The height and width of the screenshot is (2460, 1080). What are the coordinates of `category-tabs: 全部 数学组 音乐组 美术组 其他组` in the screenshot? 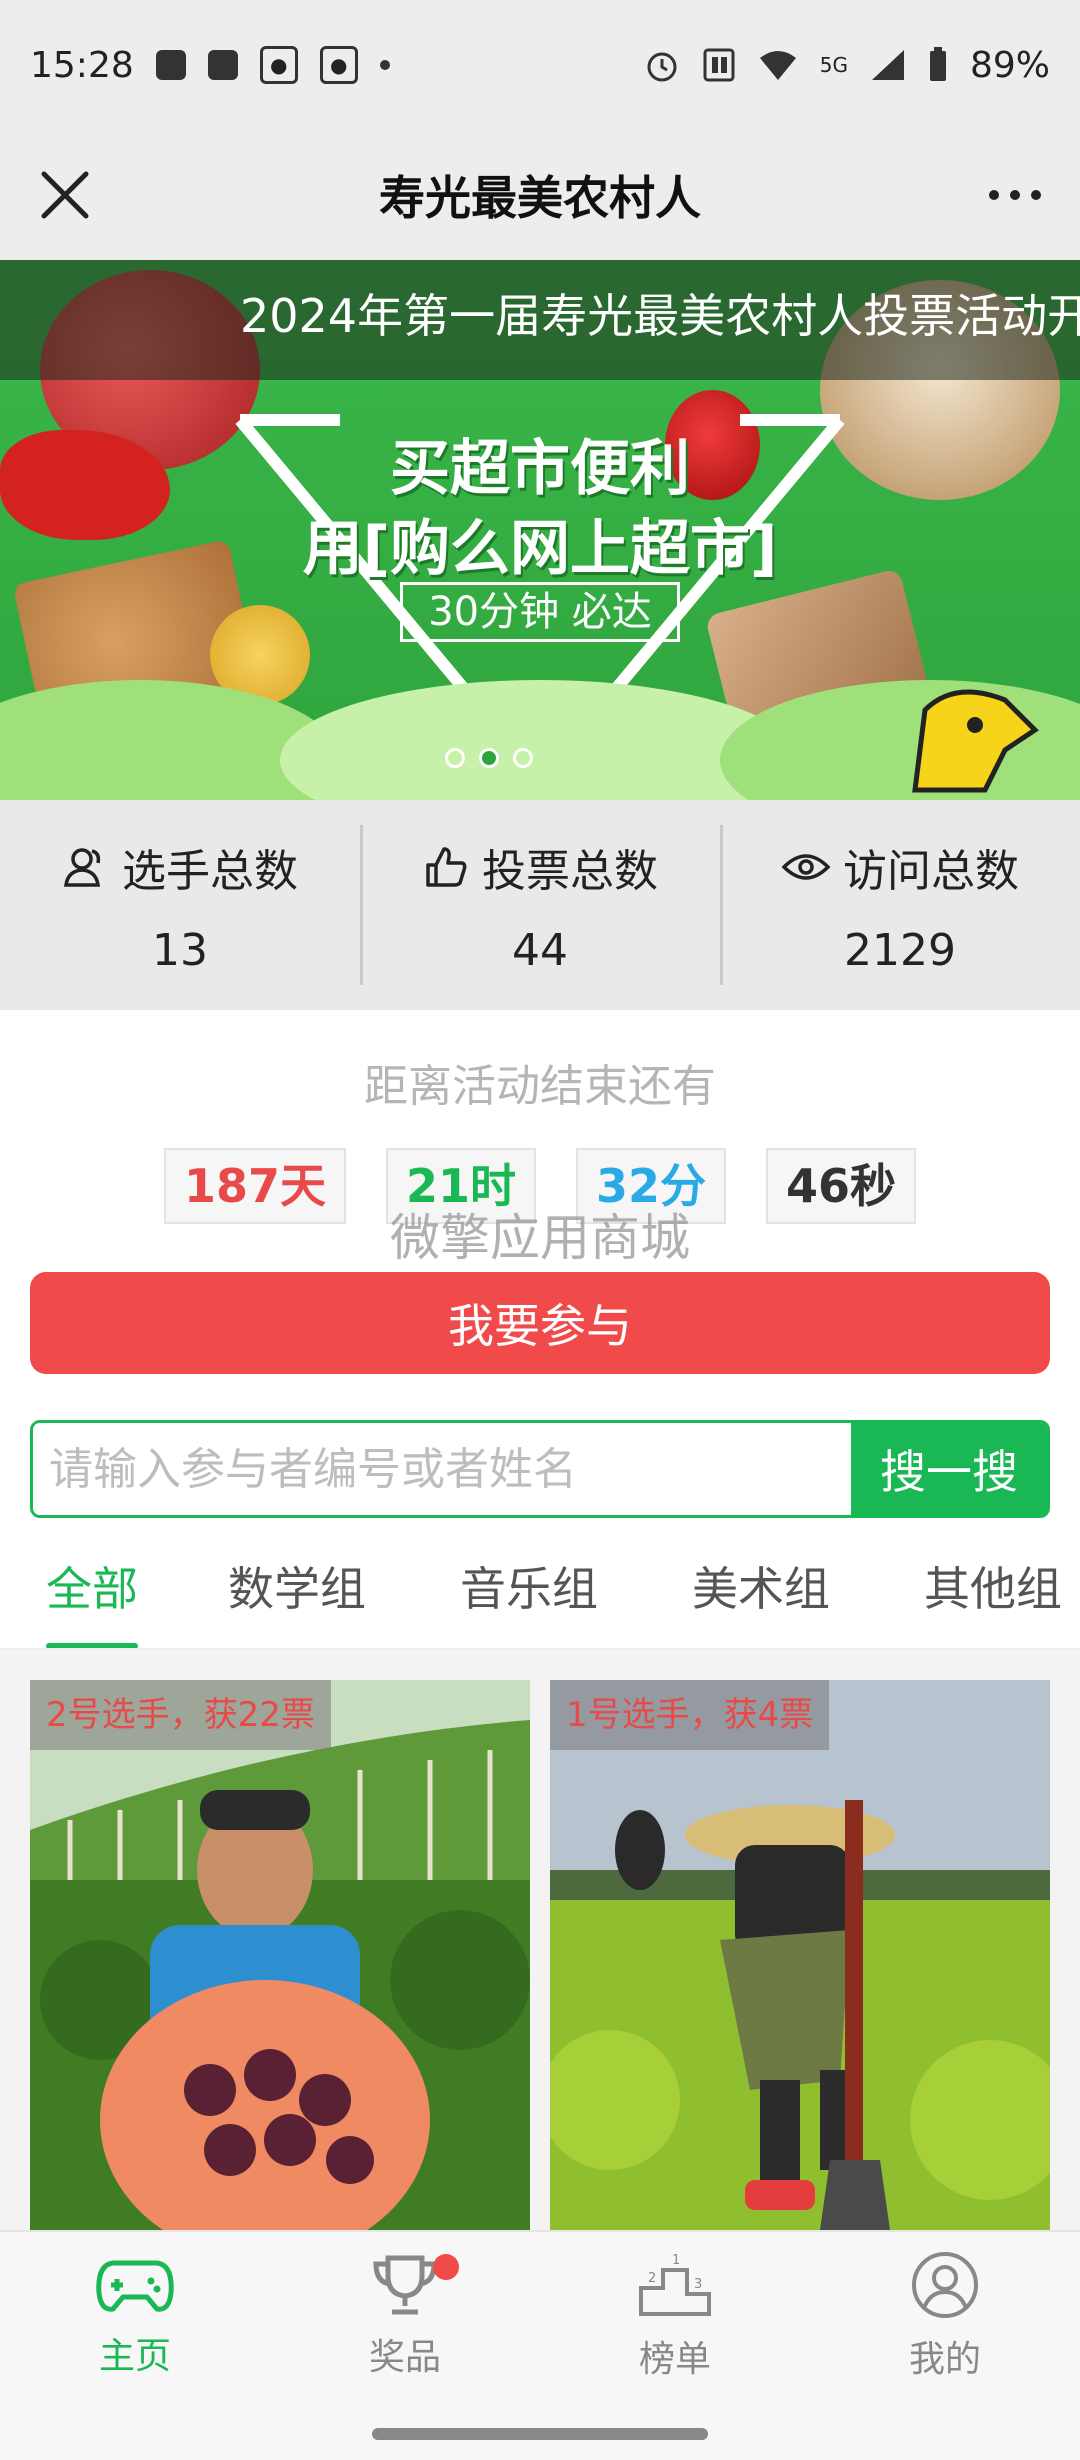 It's located at (540, 1592).